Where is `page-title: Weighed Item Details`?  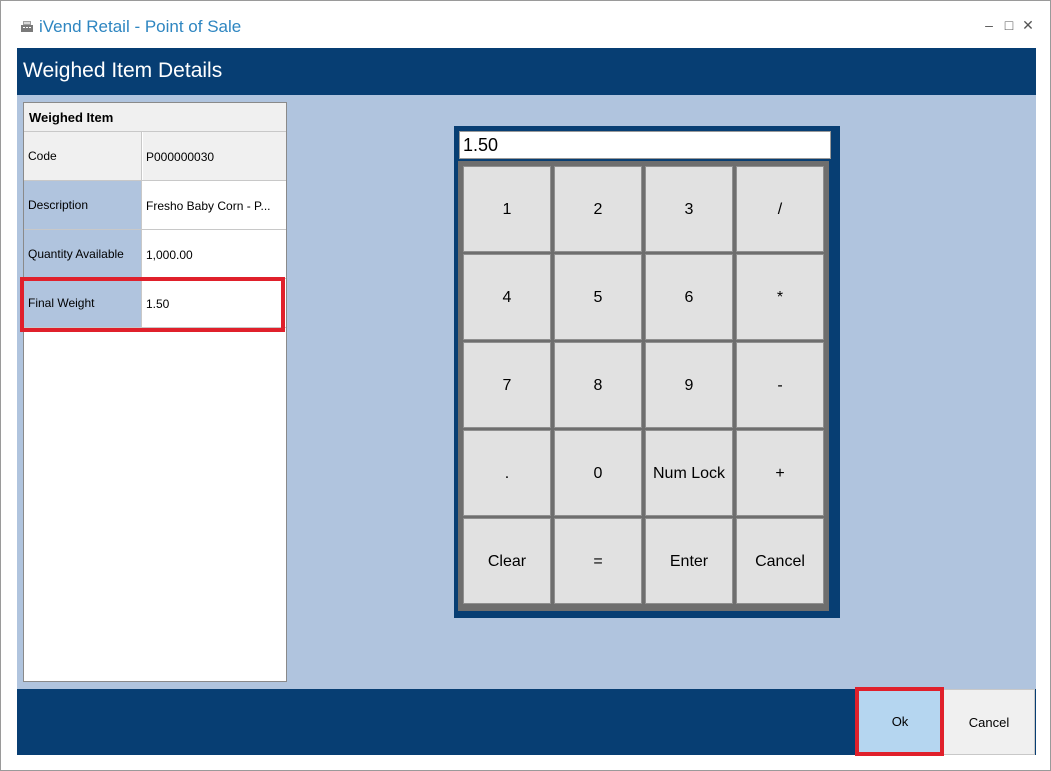
page-title: Weighed Item Details is located at coordinates (123, 70).